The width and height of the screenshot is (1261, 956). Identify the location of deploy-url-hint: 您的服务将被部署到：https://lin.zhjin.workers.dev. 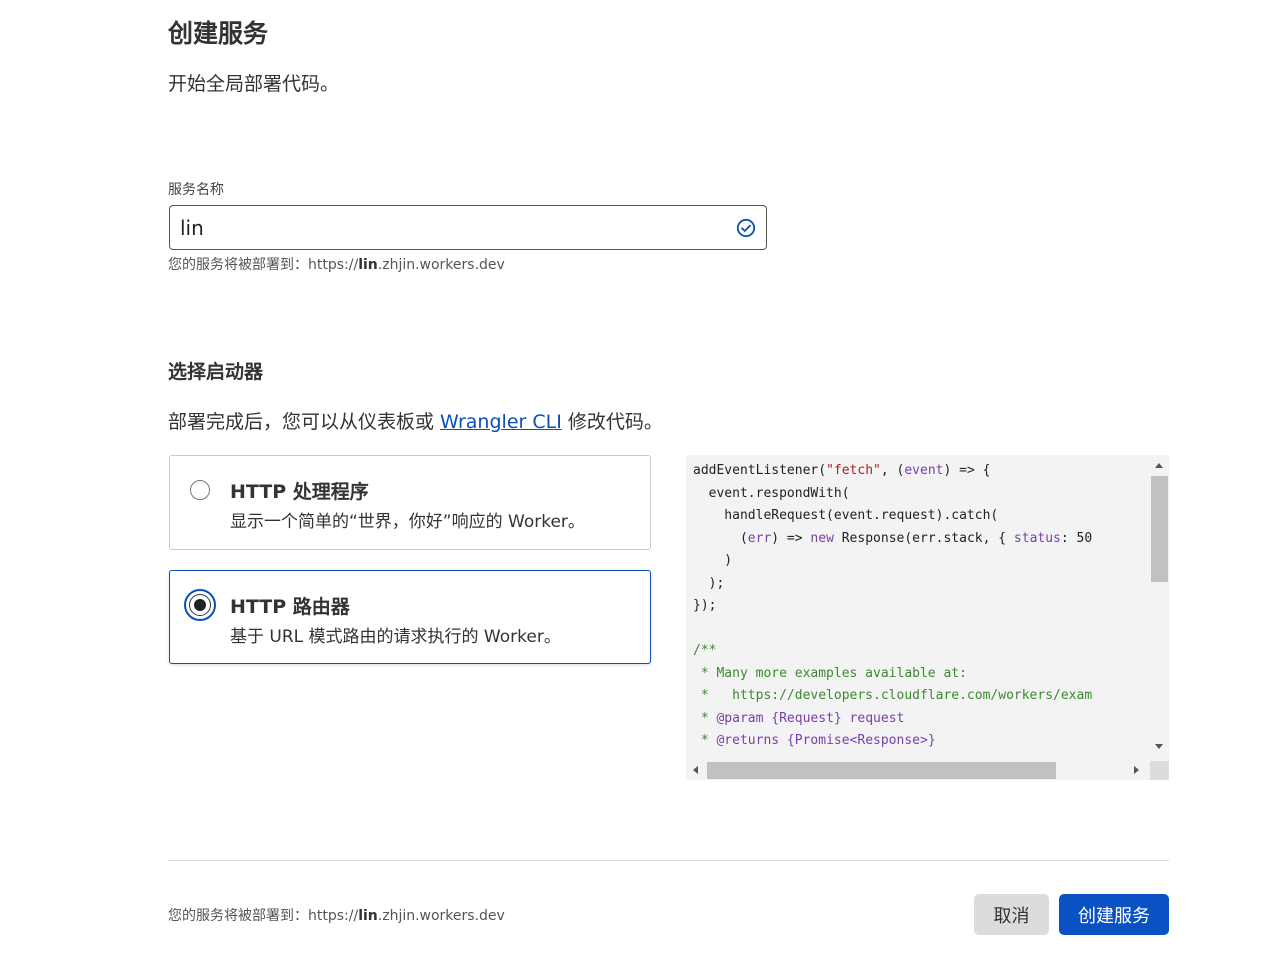
(336, 264).